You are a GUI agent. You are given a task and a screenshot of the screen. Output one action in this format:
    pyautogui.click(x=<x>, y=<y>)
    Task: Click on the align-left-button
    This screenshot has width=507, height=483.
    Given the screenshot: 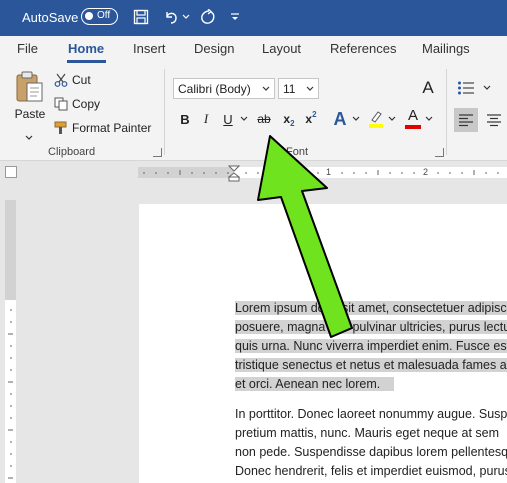 What is the action you would take?
    pyautogui.click(x=466, y=120)
    